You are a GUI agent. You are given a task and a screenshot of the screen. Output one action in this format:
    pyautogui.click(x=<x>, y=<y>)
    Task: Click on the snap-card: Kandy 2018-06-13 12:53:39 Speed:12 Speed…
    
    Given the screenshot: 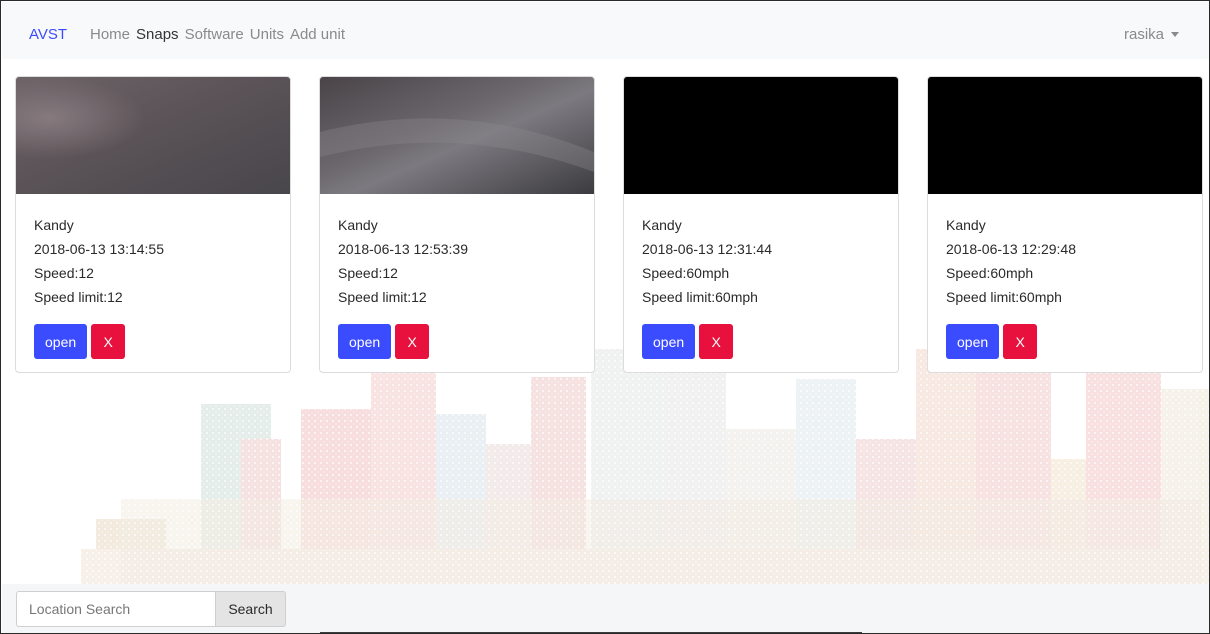 What is the action you would take?
    pyautogui.click(x=457, y=224)
    